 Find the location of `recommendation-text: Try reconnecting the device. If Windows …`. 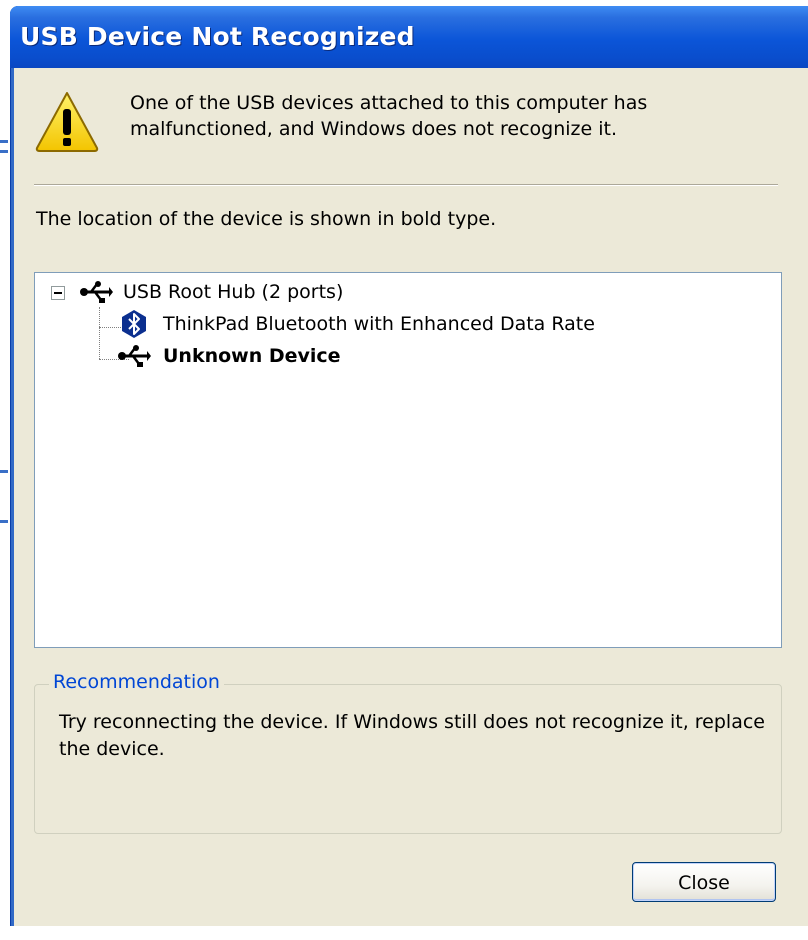

recommendation-text: Try reconnecting the device. If Windows … is located at coordinates (415, 736).